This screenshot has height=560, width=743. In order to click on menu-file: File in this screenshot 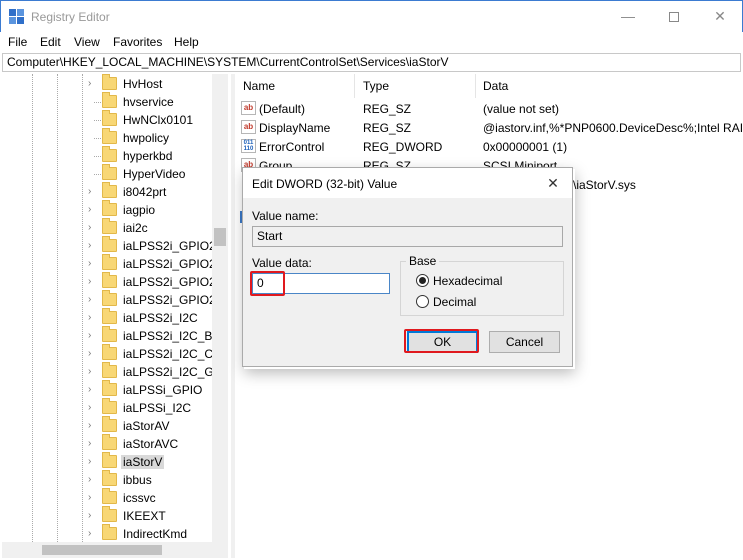, I will do `click(17, 42)`.